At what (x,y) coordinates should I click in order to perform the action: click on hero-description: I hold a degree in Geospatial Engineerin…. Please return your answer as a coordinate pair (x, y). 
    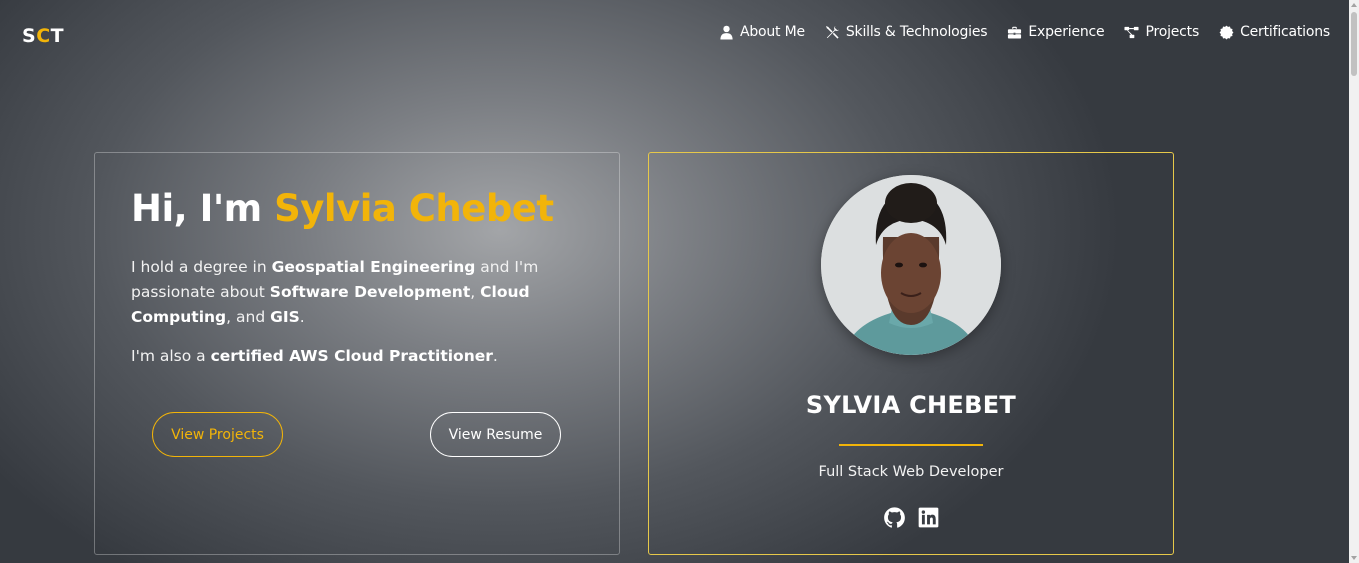
    Looking at the image, I should click on (351, 292).